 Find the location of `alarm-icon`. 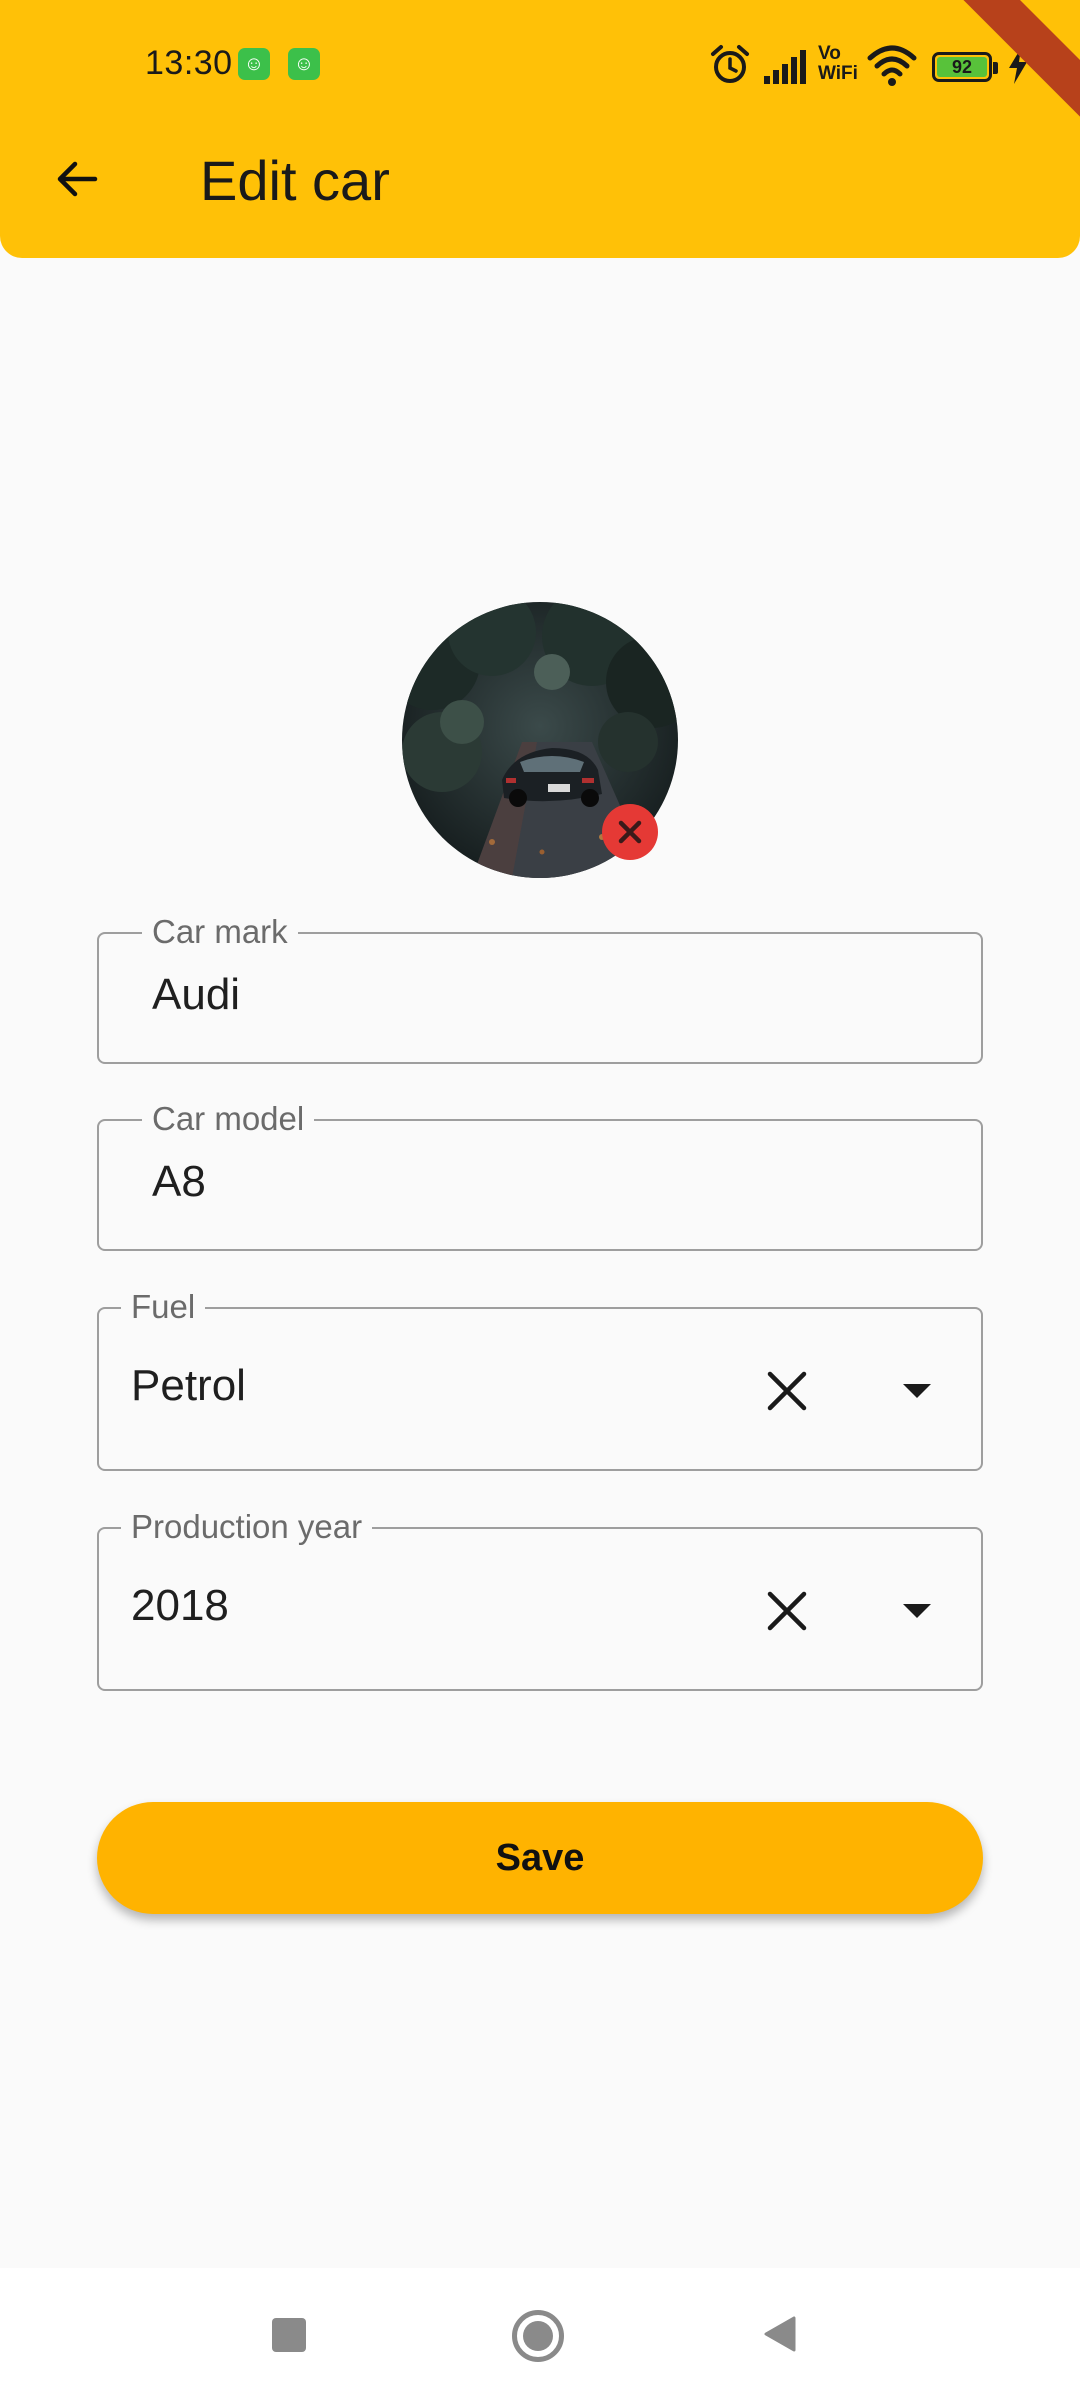

alarm-icon is located at coordinates (730, 64).